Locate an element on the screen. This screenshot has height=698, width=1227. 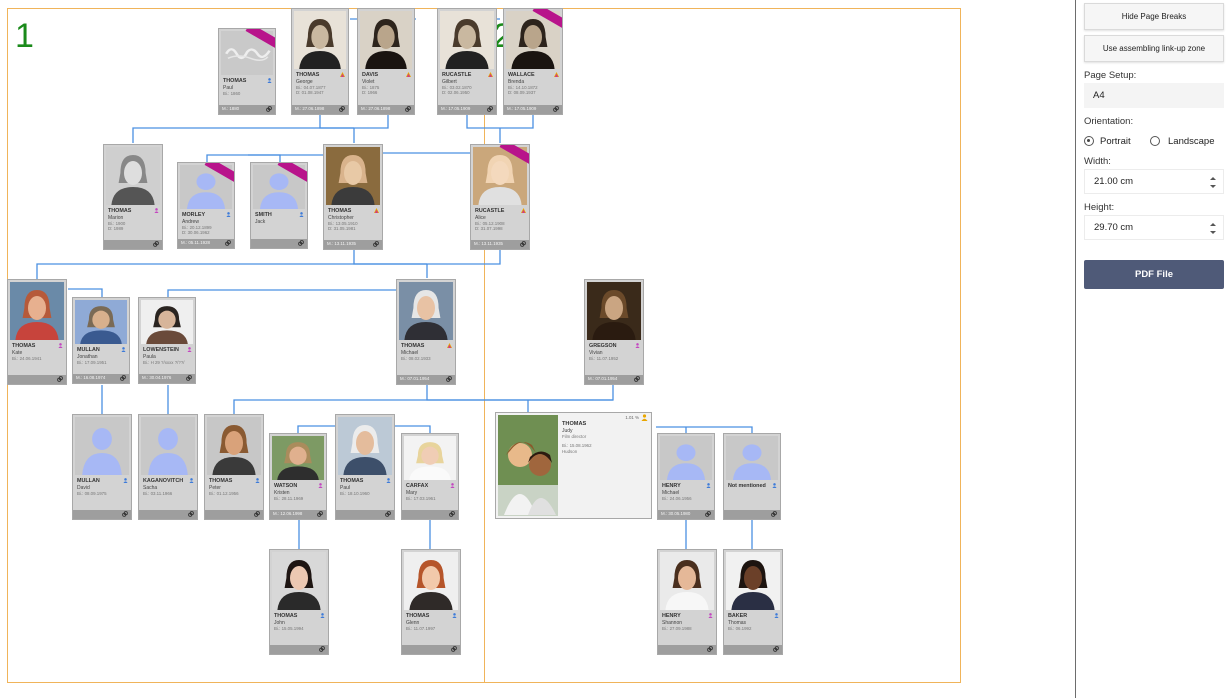
assembling-link-up-zone-button: Use assembling link-up zone is located at coordinates (1154, 48).